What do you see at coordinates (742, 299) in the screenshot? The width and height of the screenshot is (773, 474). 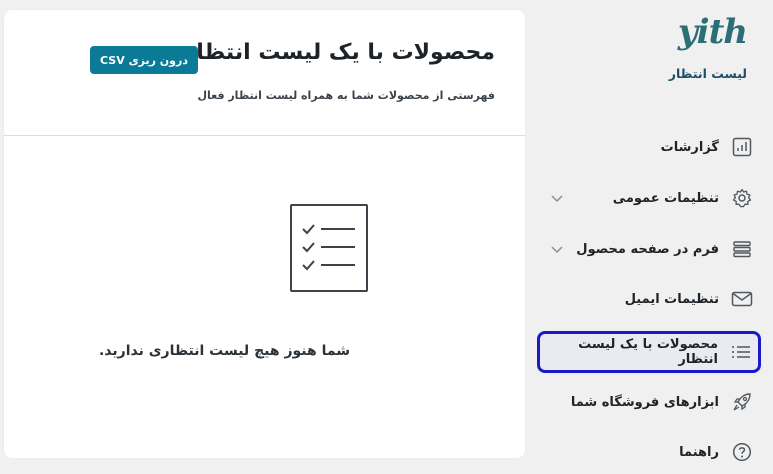 I see `envelope-icon` at bounding box center [742, 299].